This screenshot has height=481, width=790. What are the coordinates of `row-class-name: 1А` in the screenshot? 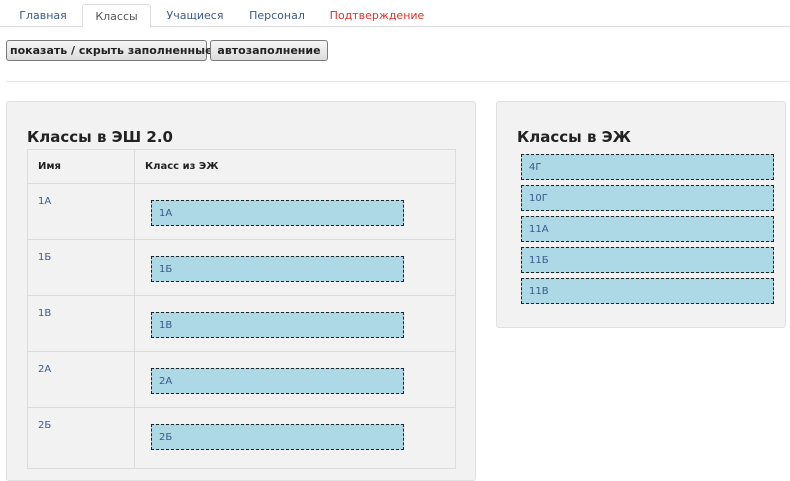 It's located at (45, 201).